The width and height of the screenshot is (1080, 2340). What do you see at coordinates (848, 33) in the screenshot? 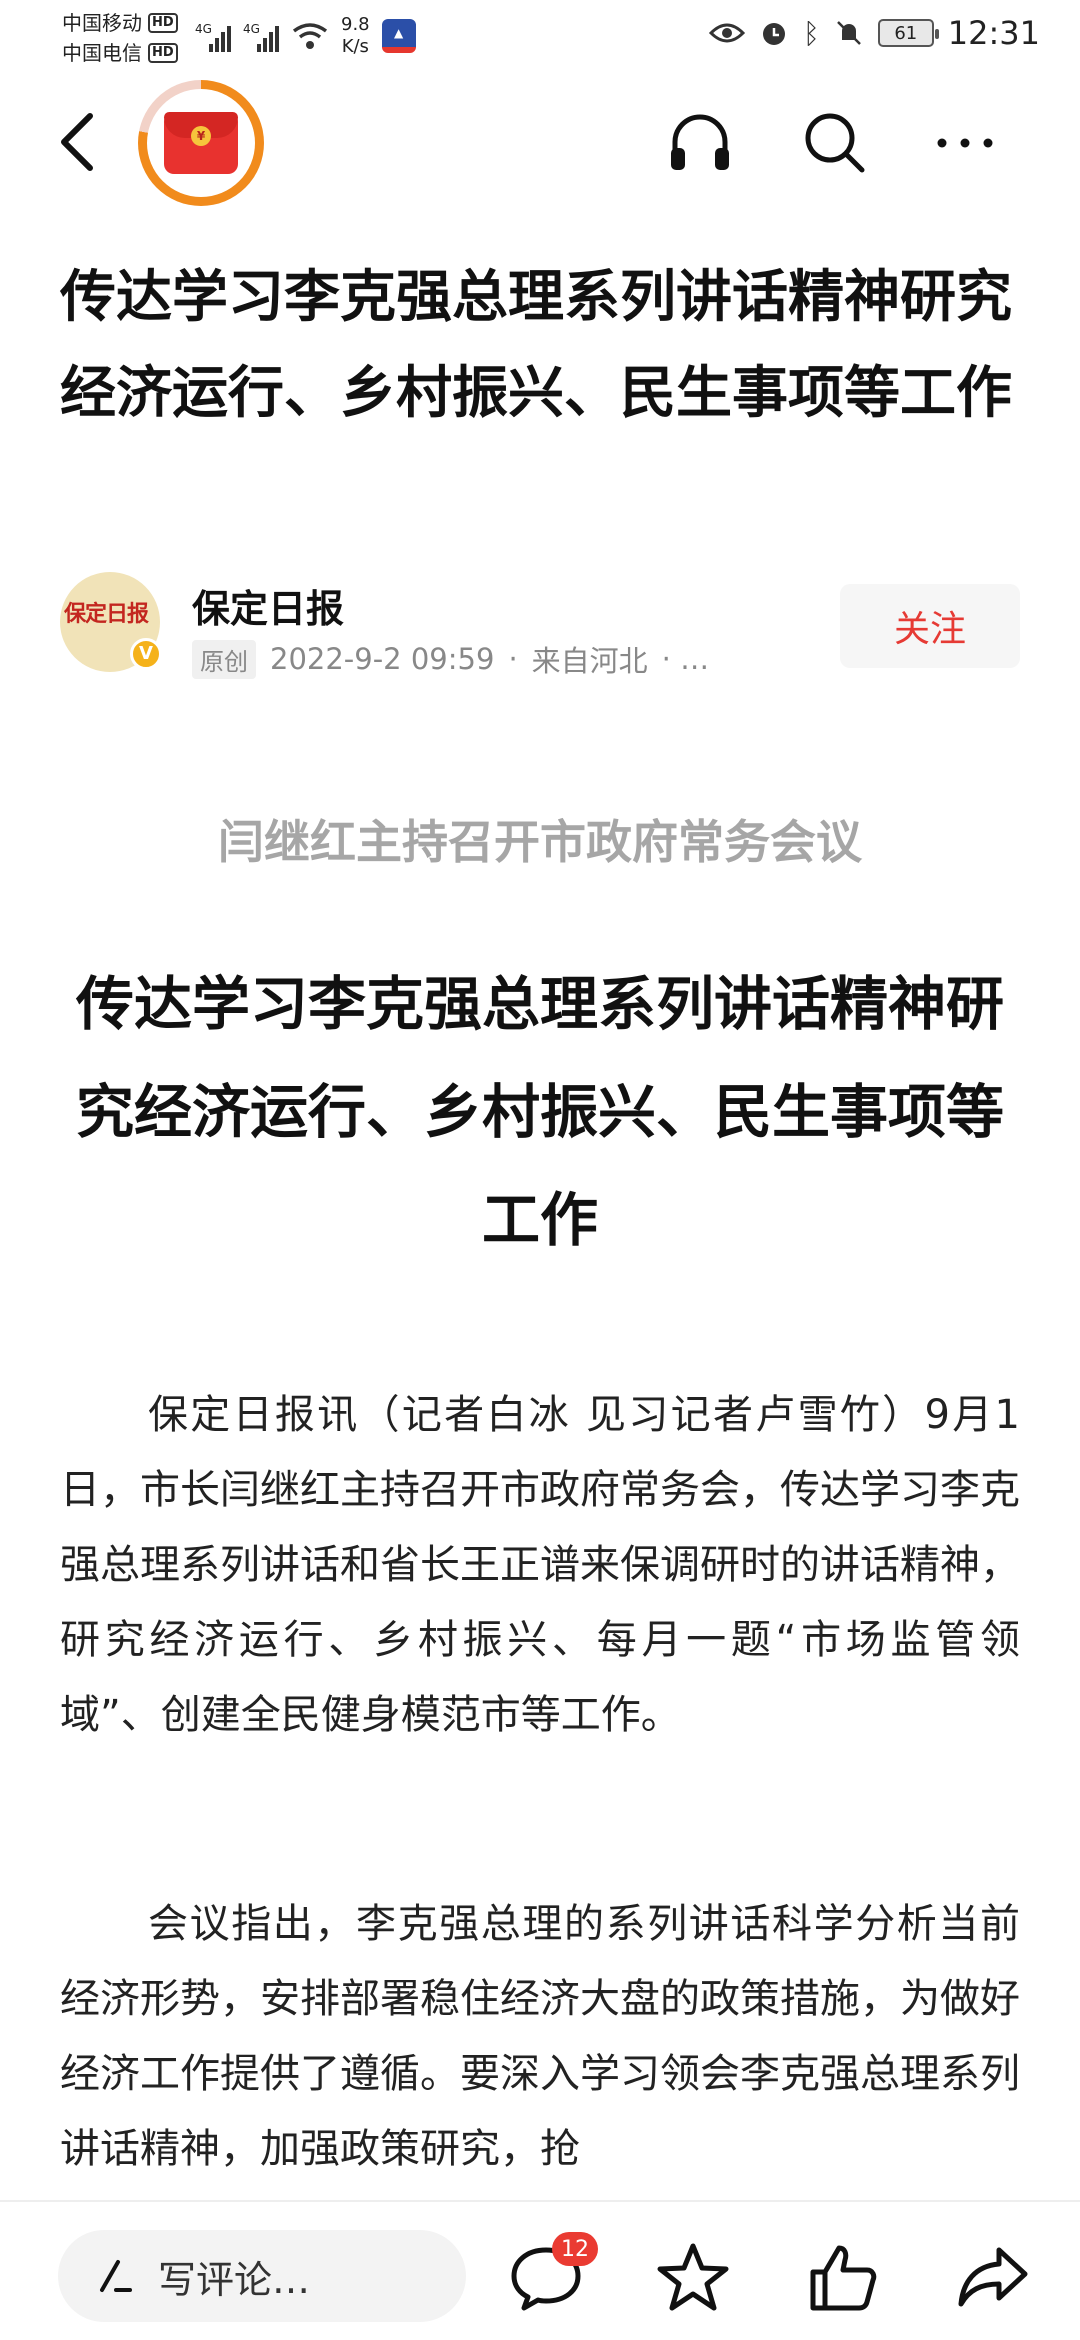
I see `mute-icon` at bounding box center [848, 33].